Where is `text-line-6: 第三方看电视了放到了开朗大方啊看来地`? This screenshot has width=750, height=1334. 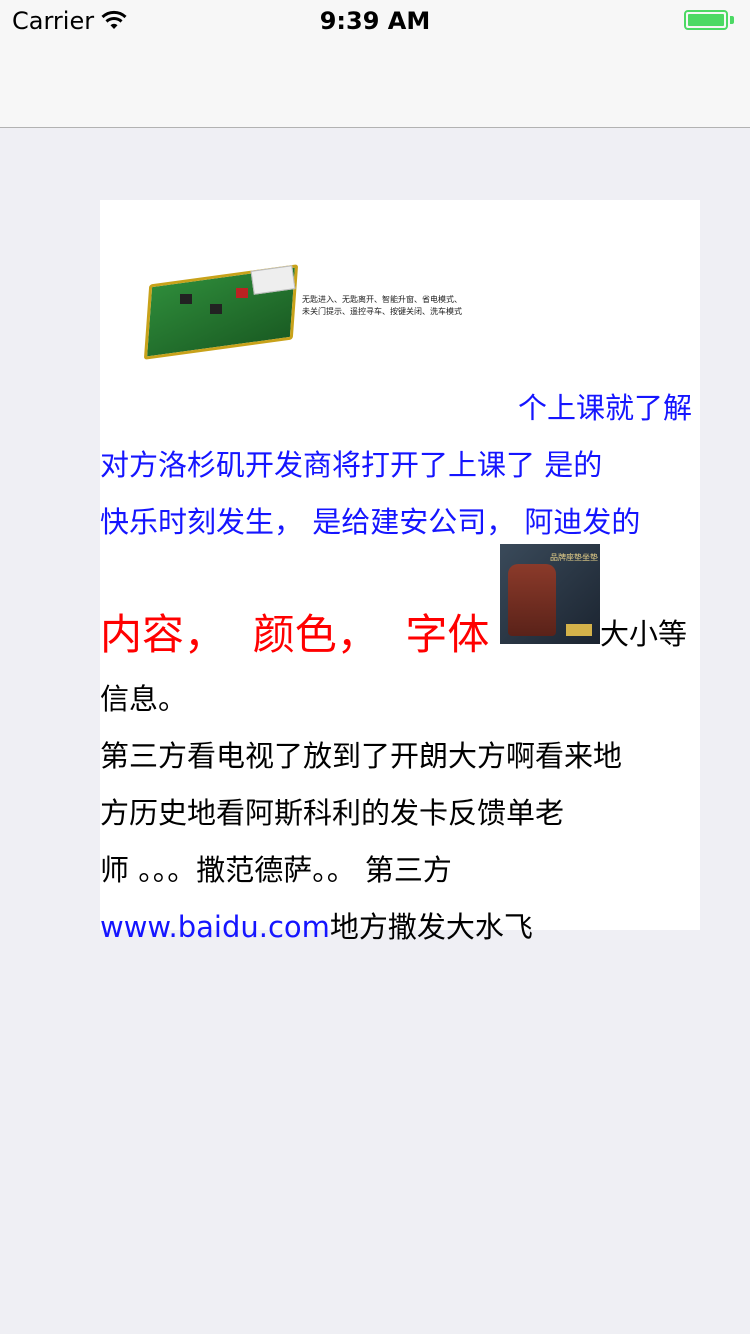
text-line-6: 第三方看电视了放到了开朗大方啊看来地 is located at coordinates (361, 756).